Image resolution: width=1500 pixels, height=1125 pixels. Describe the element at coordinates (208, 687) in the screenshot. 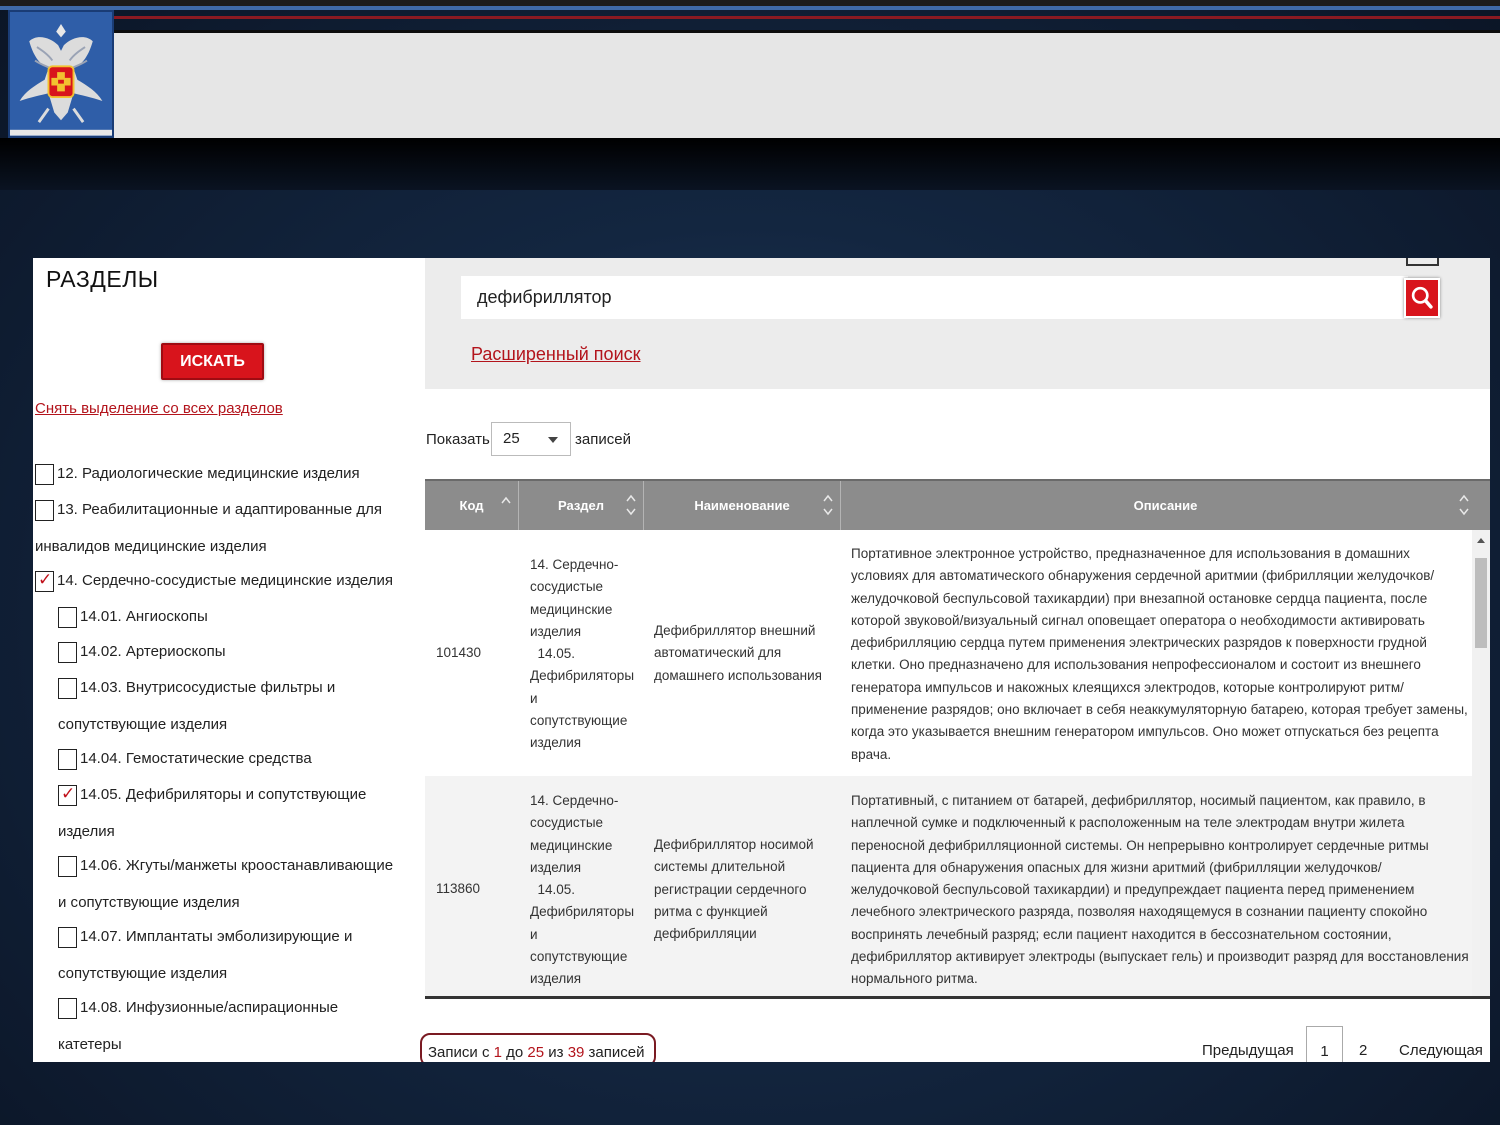

I see `section-label: 14.03. Внутрисосудистые фильтры и` at that location.